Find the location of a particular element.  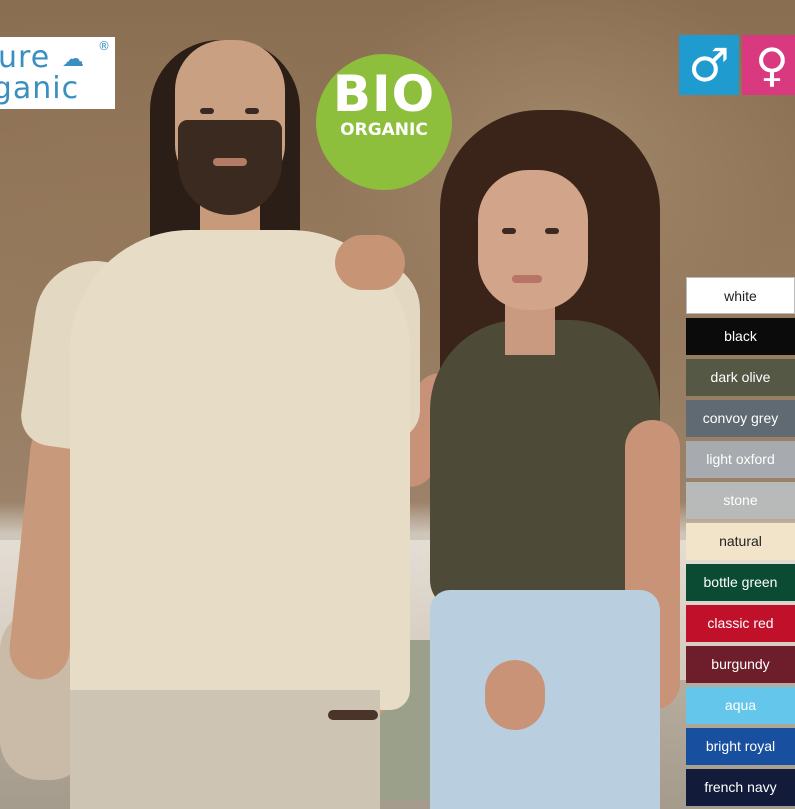

male-icon: ♂ is located at coordinates (709, 65).